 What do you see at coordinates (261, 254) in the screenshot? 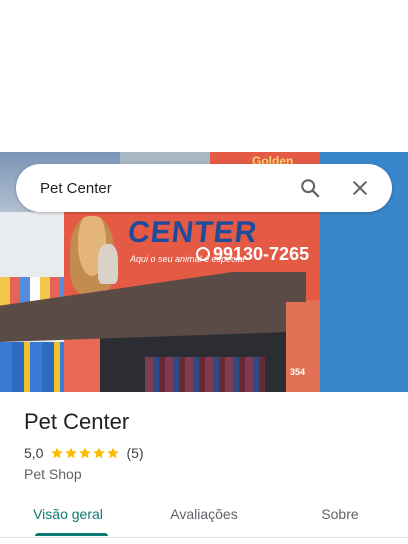
I see `photo-sign-phone-text: 99130-7265` at bounding box center [261, 254].